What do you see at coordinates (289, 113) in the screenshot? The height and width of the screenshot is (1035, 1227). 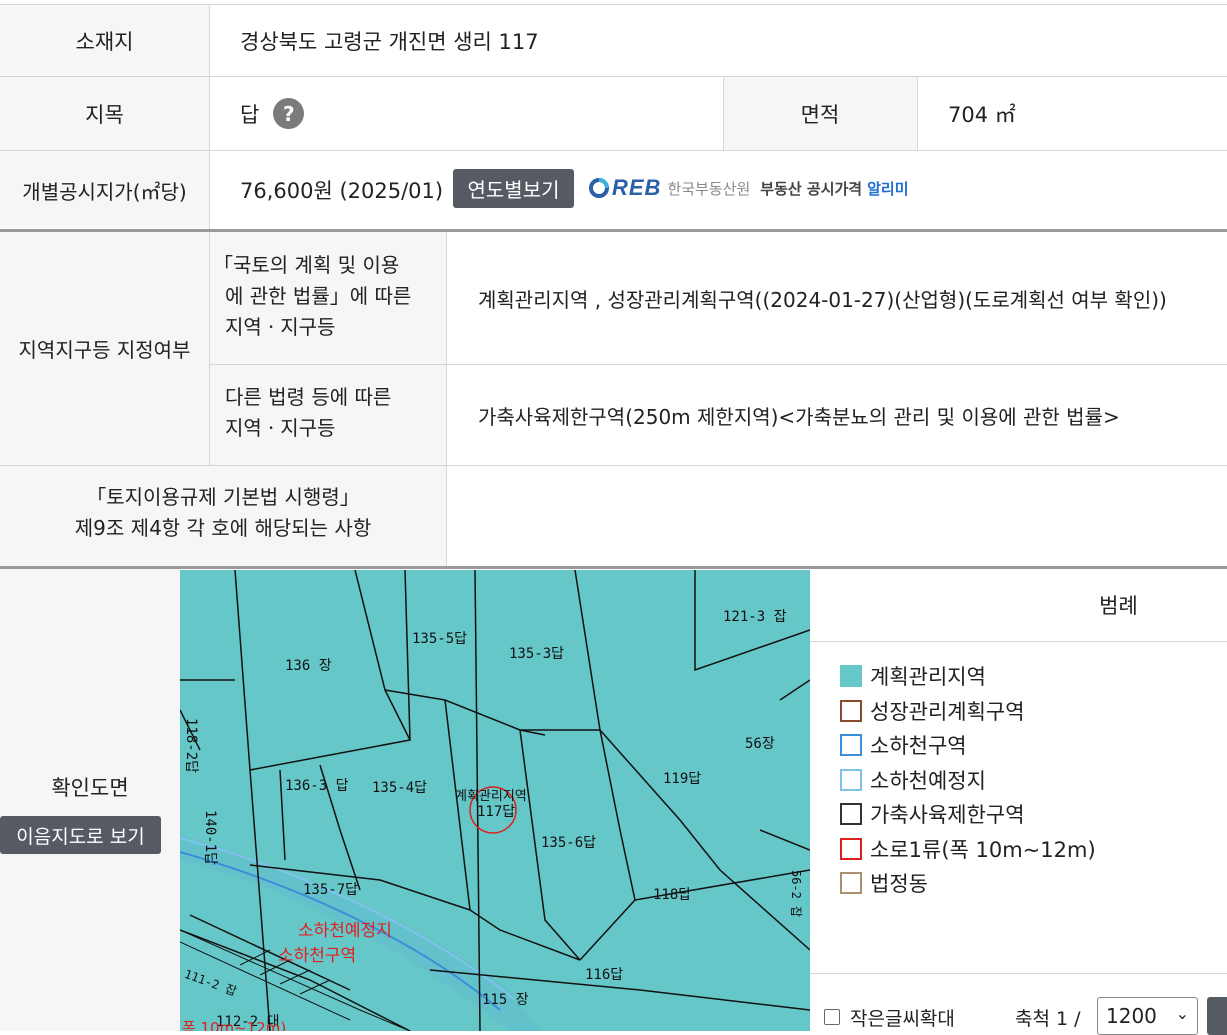 I see `help-icon: ?` at bounding box center [289, 113].